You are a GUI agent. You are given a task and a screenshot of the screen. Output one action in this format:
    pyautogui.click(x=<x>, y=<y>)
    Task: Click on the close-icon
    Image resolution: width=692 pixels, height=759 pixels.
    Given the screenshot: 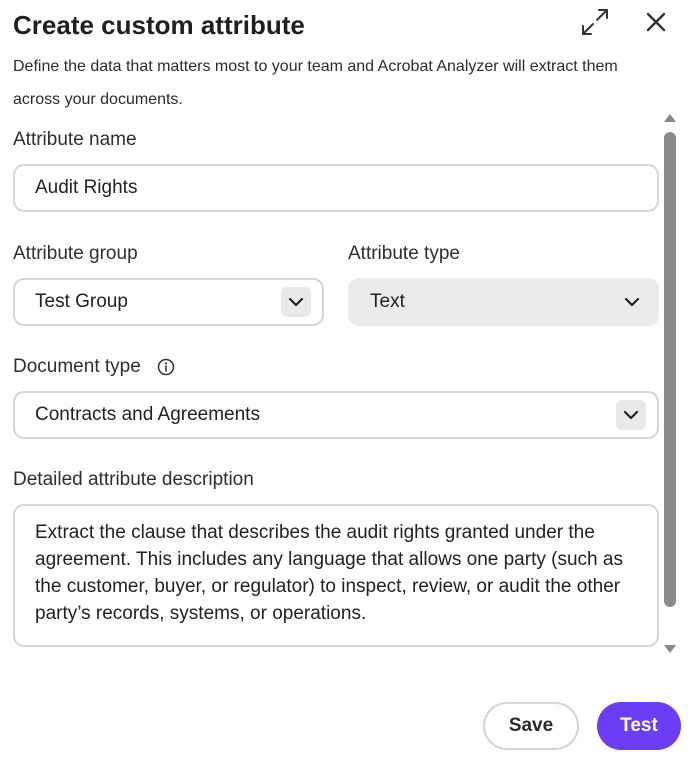 What is the action you would take?
    pyautogui.click(x=656, y=24)
    